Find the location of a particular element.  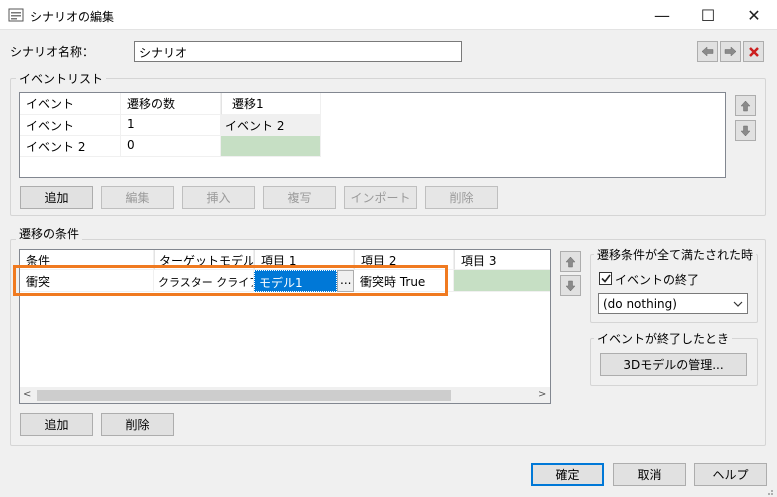

event-move-down-button is located at coordinates (745, 130).